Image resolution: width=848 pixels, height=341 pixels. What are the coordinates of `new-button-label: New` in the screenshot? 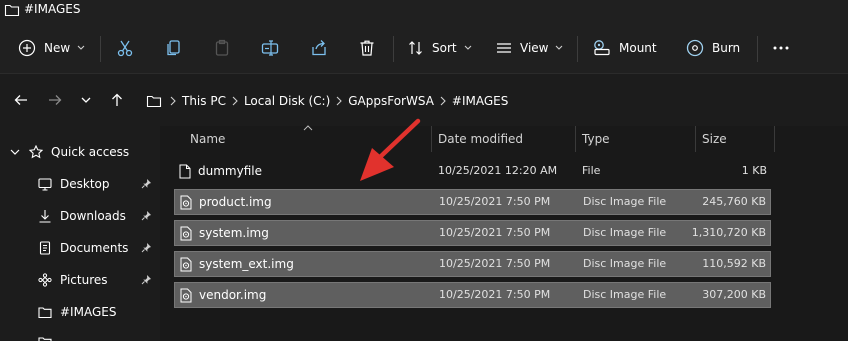 It's located at (57, 48).